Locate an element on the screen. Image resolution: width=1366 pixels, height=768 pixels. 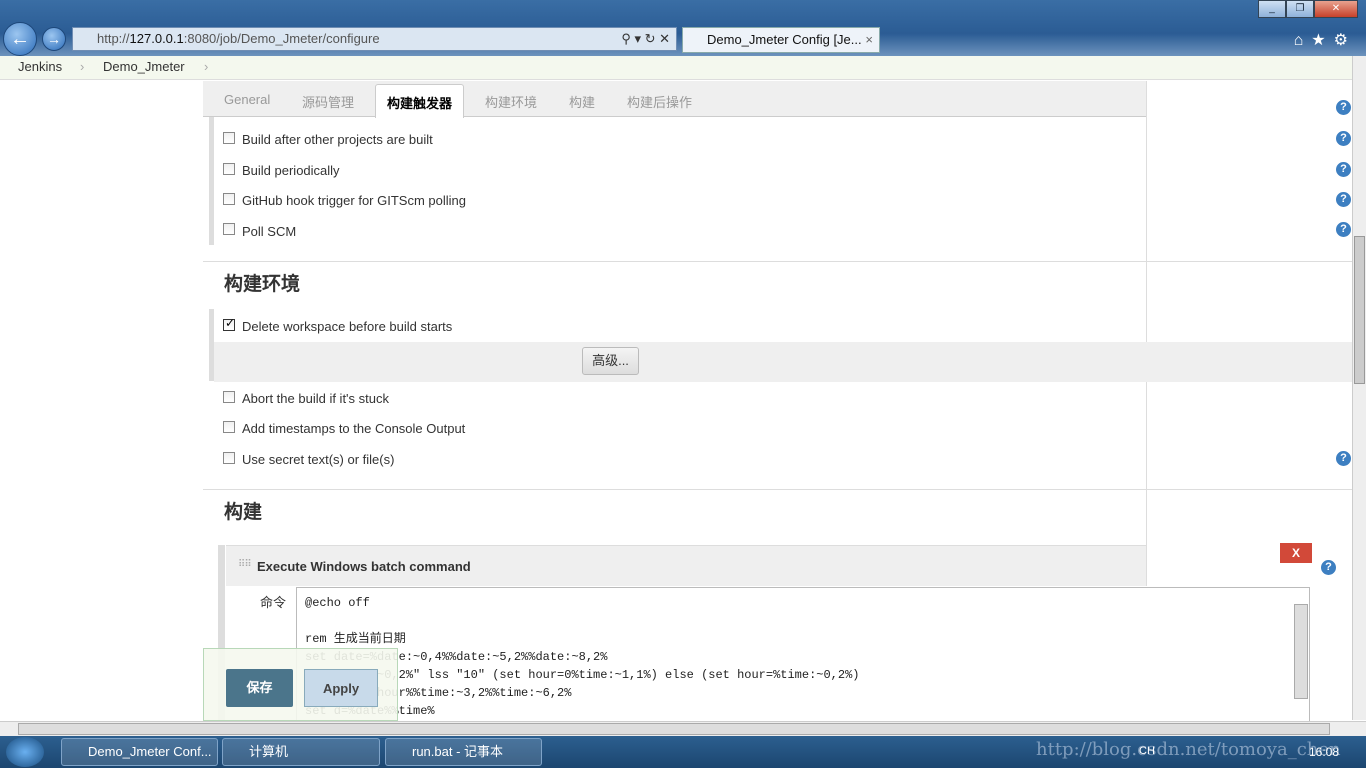
url-path: :8080/job/Demo_Jmeter/configure is located at coordinates (281, 38).